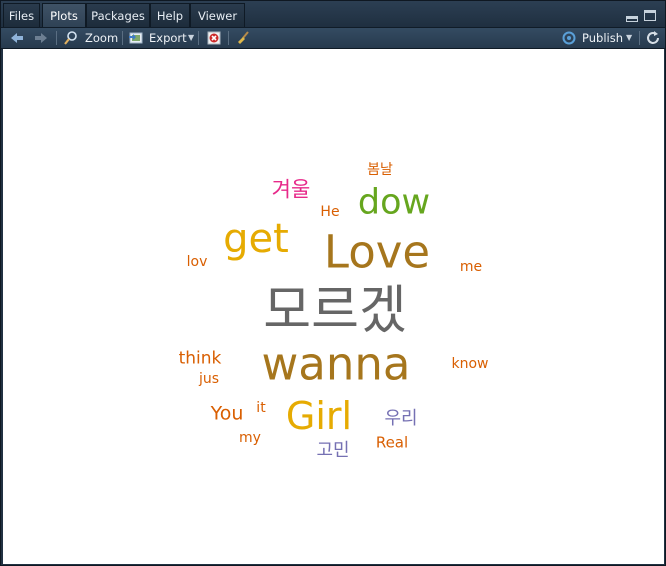 The width and height of the screenshot is (666, 566). What do you see at coordinates (602, 38) in the screenshot?
I see `publish-label: Publish` at bounding box center [602, 38].